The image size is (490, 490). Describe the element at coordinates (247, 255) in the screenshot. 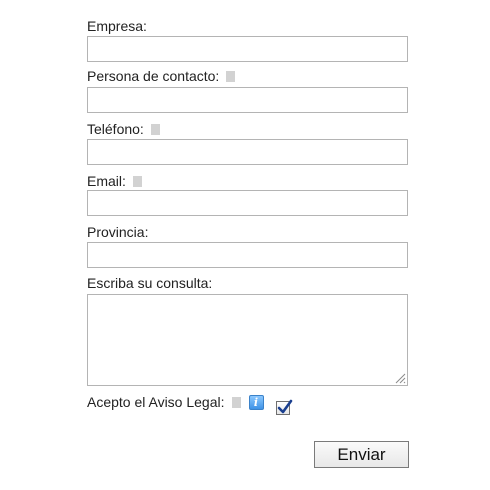

I see `province-input` at that location.